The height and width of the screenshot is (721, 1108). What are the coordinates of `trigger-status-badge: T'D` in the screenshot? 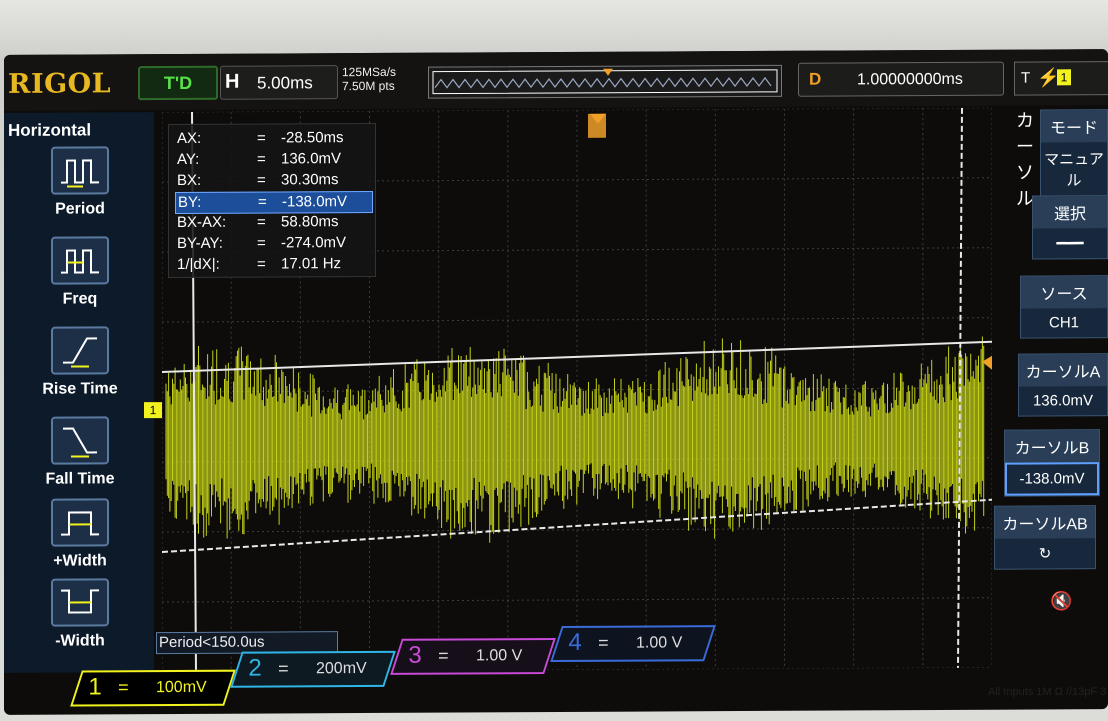 It's located at (178, 83).